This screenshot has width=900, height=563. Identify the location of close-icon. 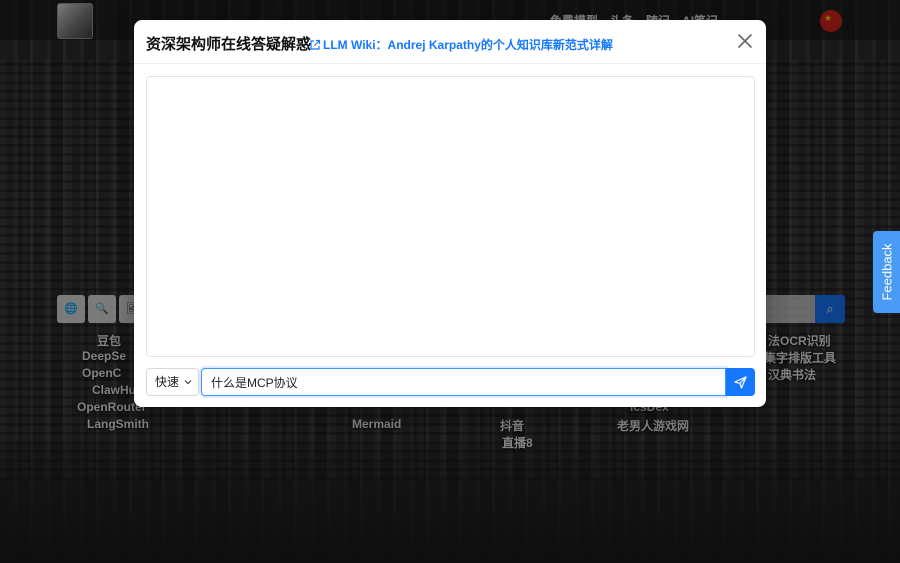
(745, 41).